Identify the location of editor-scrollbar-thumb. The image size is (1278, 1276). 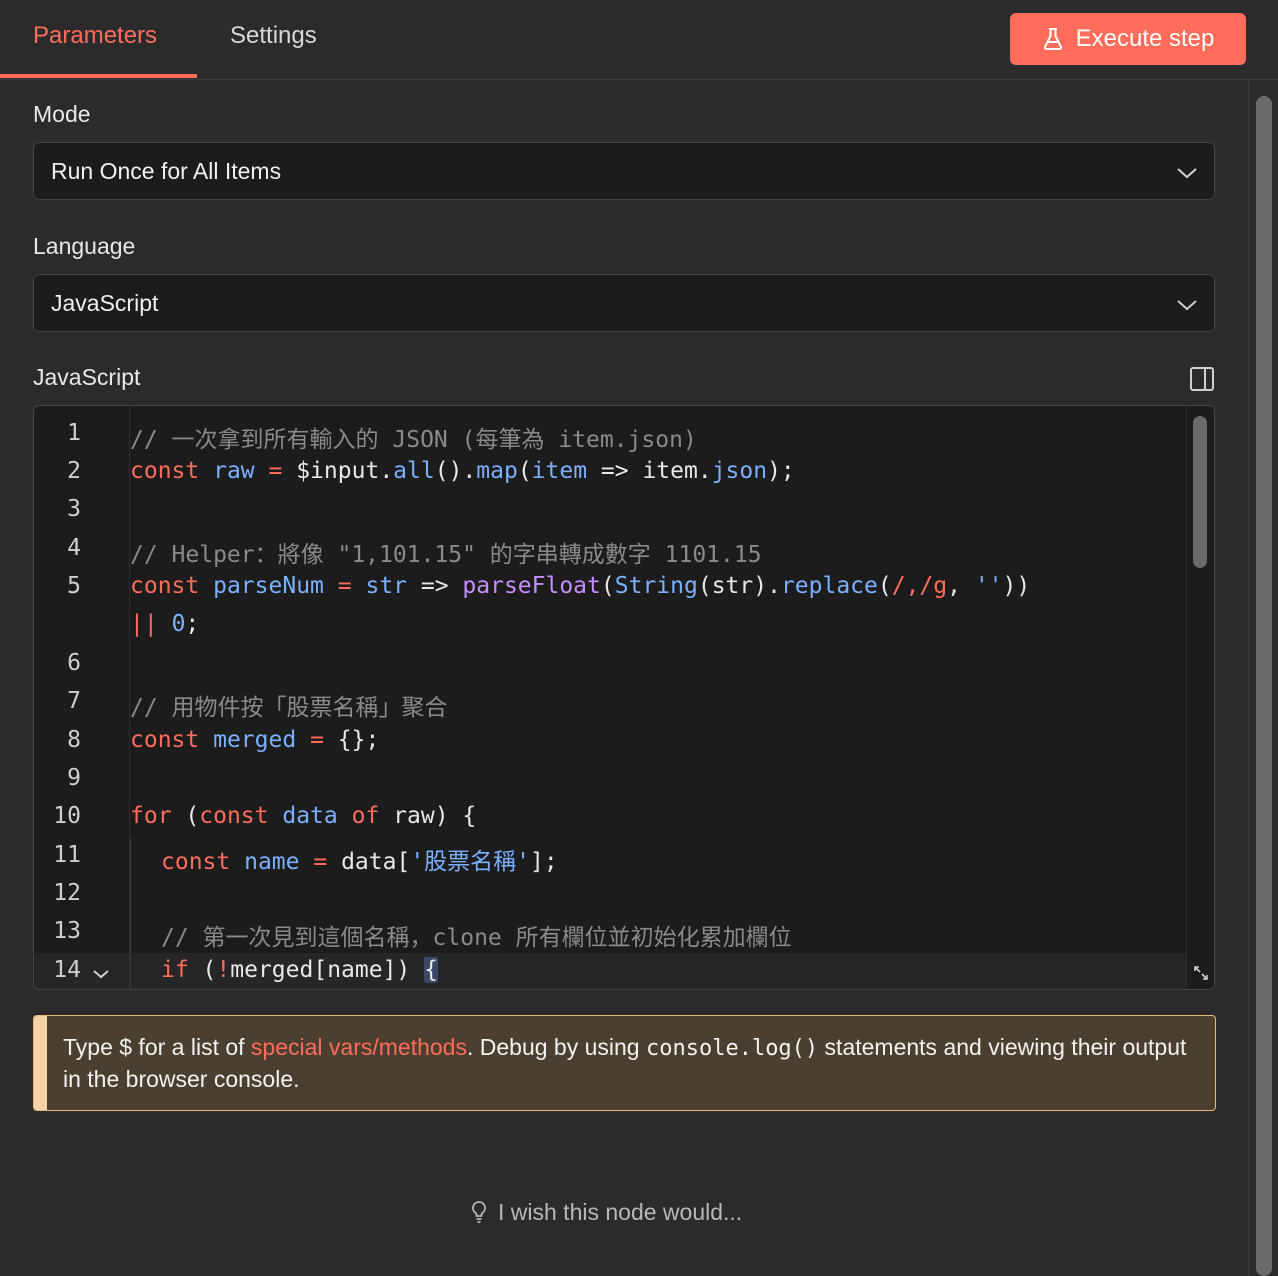
(1200, 492).